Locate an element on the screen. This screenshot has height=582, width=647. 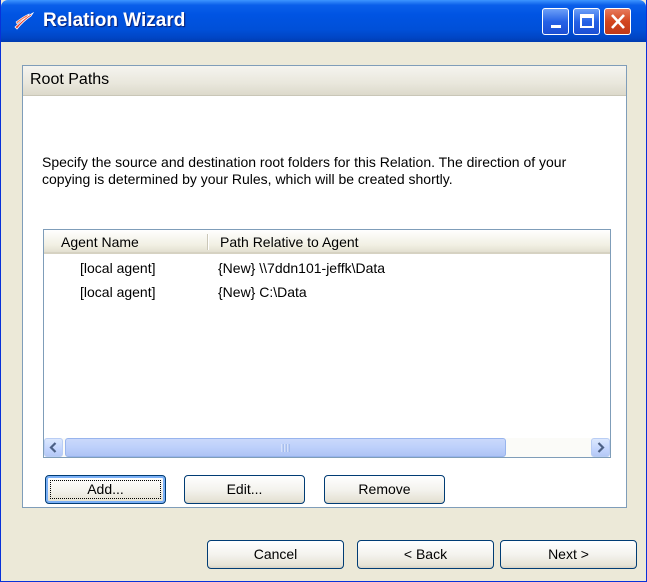
row-path: {New} C:\Data is located at coordinates (262, 292).